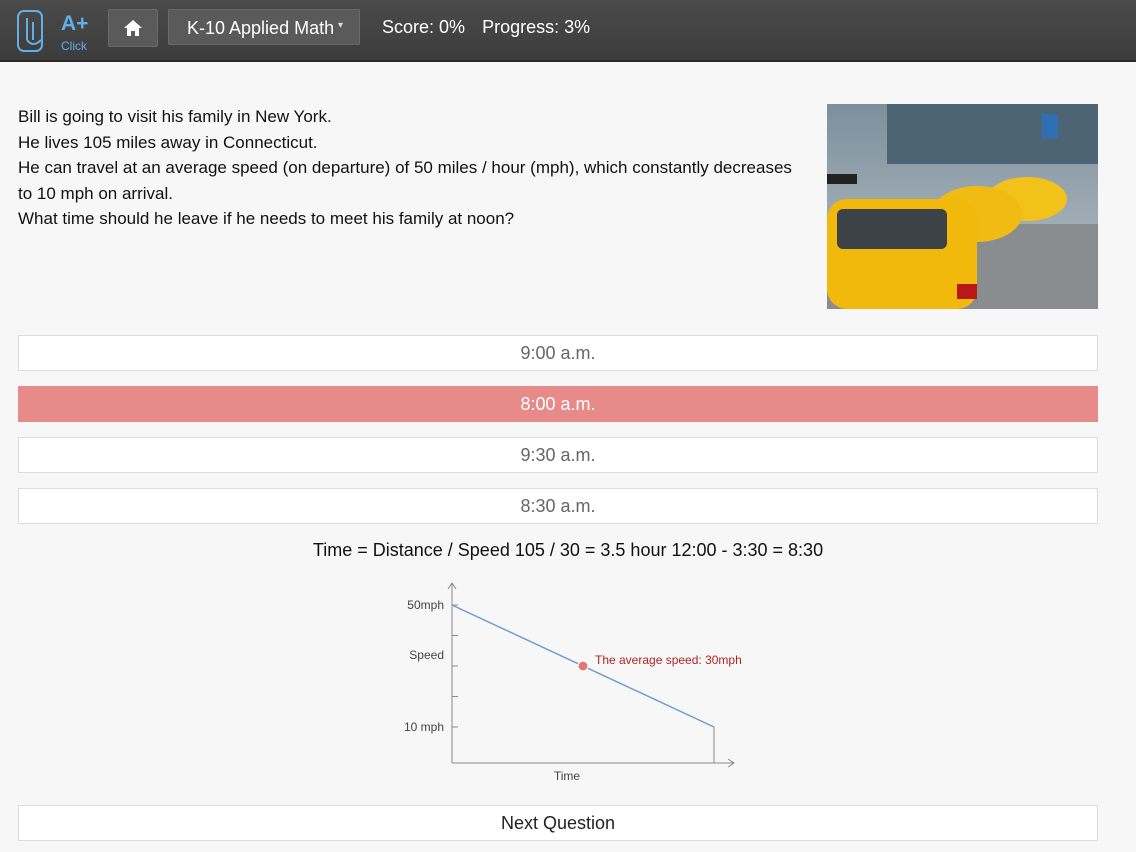 This screenshot has height=852, width=1136. What do you see at coordinates (583, 666) in the screenshot?
I see `average-point` at bounding box center [583, 666].